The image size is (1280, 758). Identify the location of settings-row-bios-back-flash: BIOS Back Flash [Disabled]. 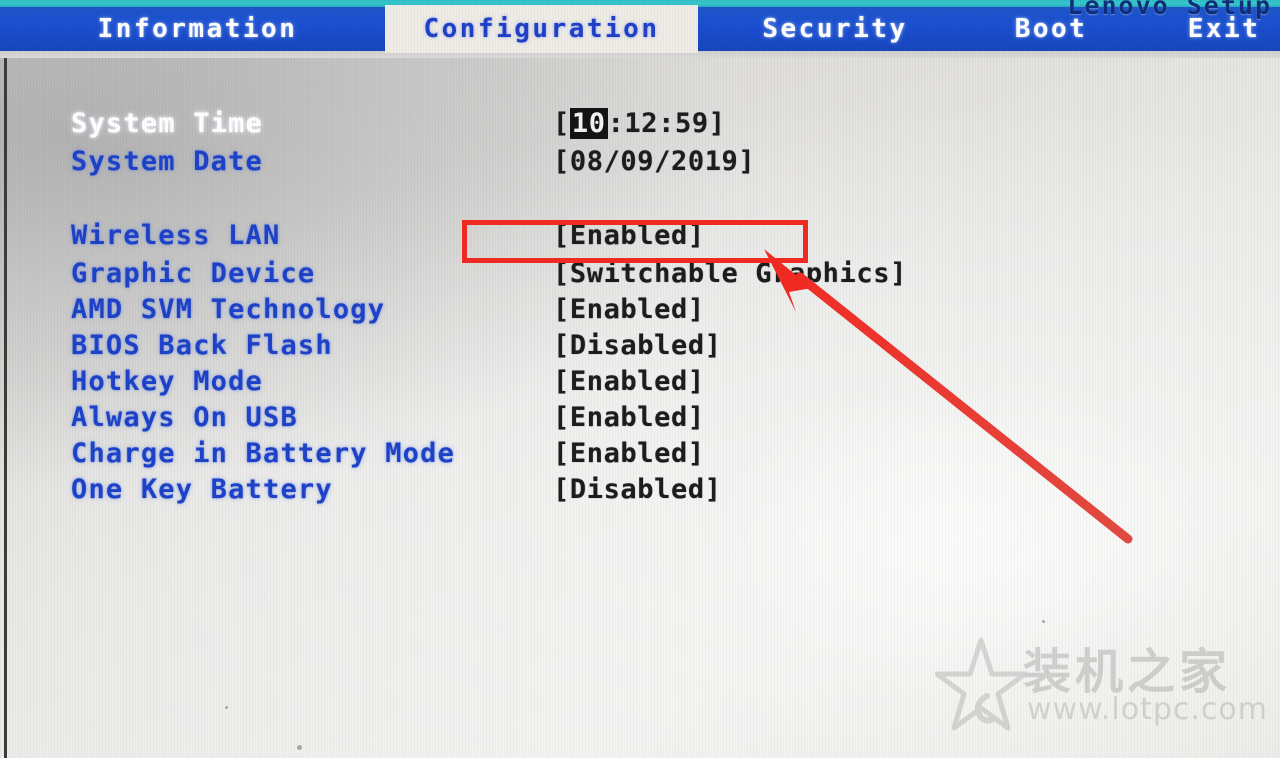
(643, 348).